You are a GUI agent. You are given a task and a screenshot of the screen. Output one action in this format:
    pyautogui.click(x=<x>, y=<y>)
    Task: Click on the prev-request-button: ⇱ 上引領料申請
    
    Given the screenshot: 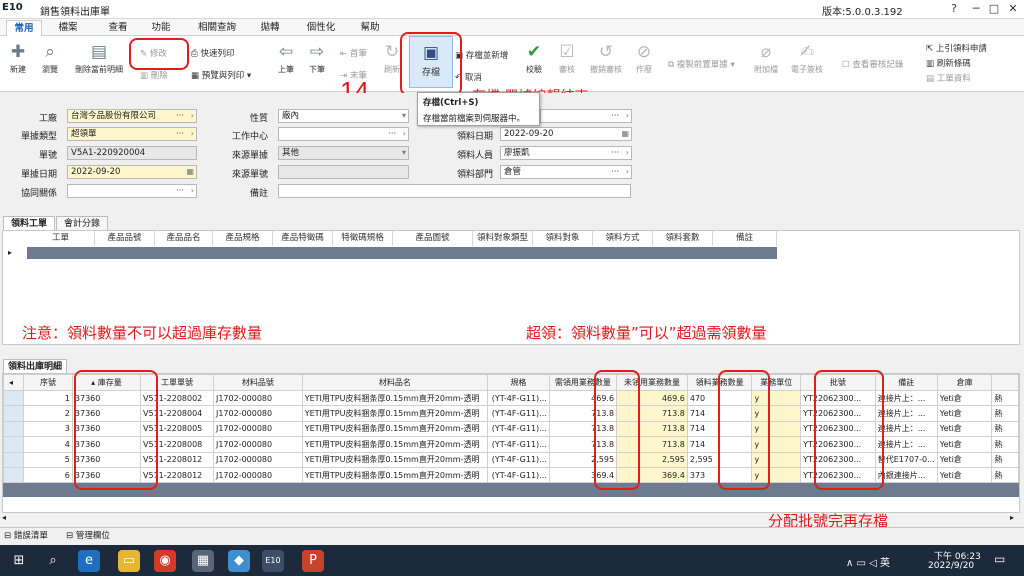 What is the action you would take?
    pyautogui.click(x=956, y=48)
    